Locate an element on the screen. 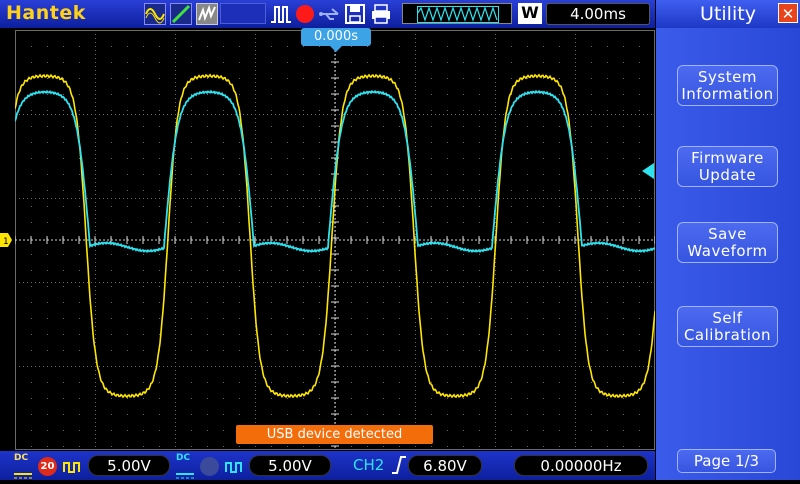 This screenshot has height=484, width=800. sine-wave-icon is located at coordinates (155, 14).